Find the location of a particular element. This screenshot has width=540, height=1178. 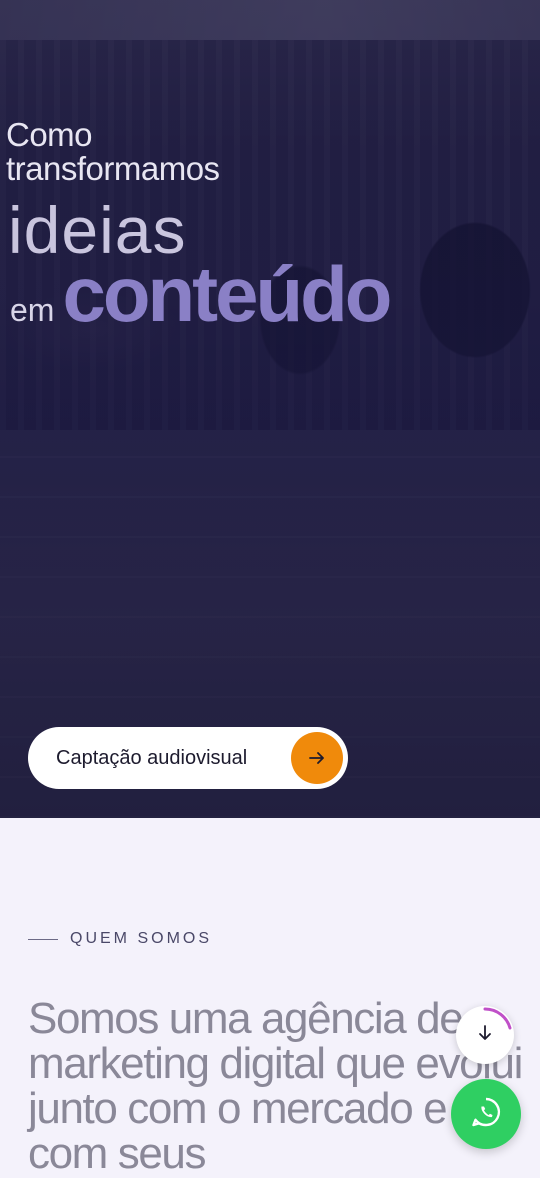

section-label: QUEM SOMOS is located at coordinates (120, 939).